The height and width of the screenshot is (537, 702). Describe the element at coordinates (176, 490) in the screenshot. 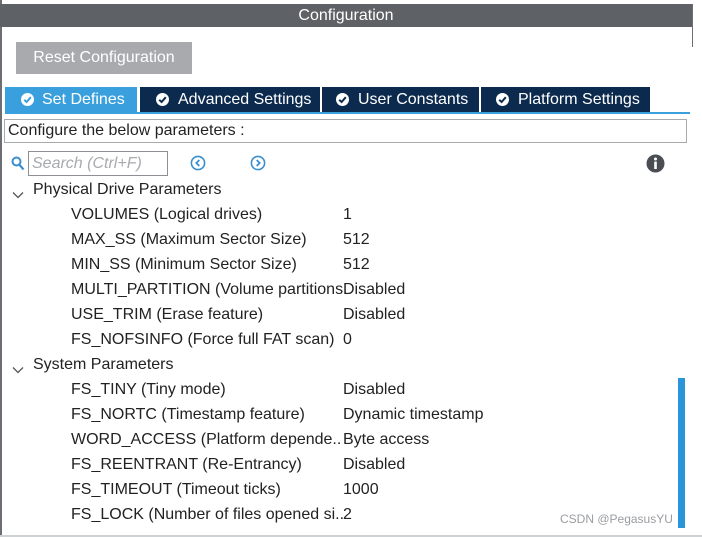

I see `param-name: FS_TIMEOUT (Timeout ticks)` at that location.